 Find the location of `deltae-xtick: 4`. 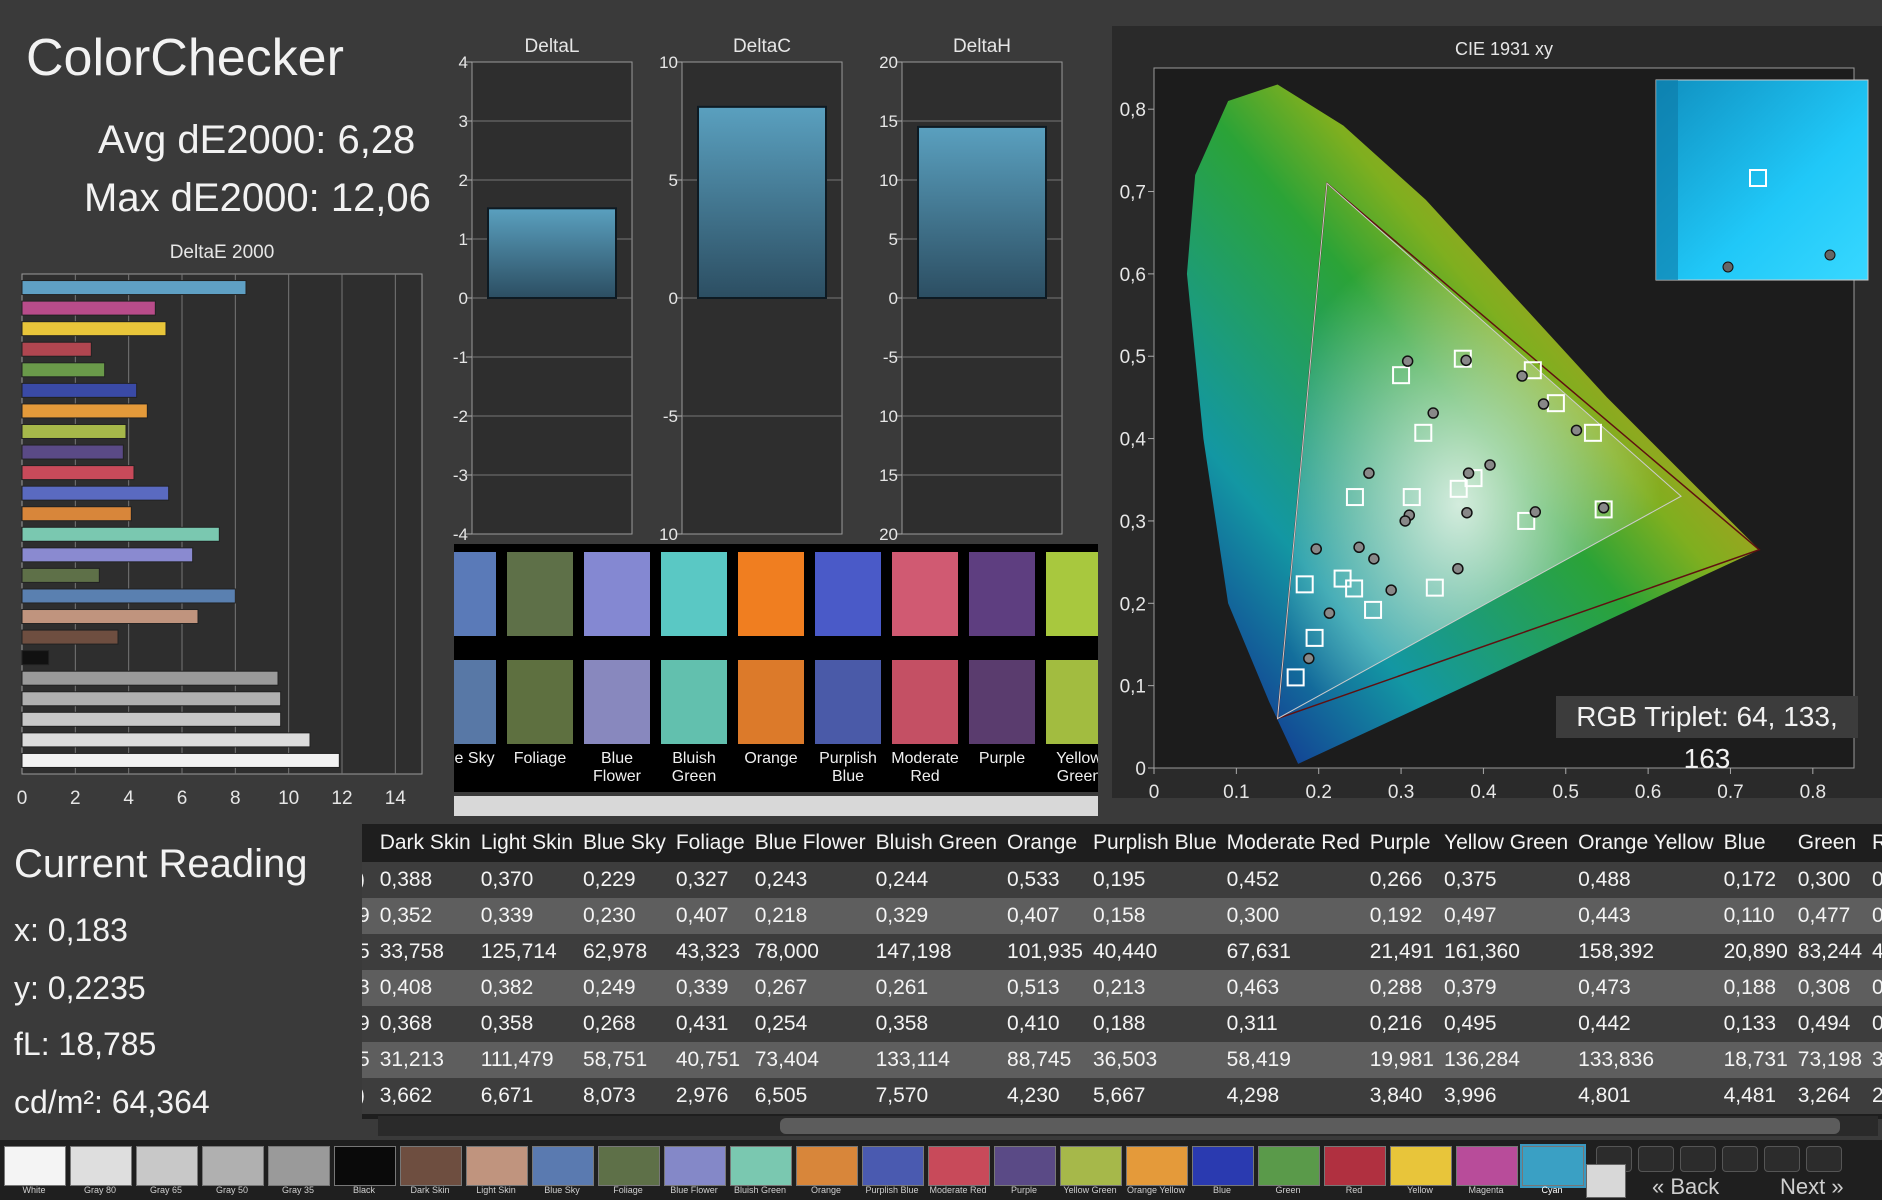

deltae-xtick: 4 is located at coordinates (128, 798).